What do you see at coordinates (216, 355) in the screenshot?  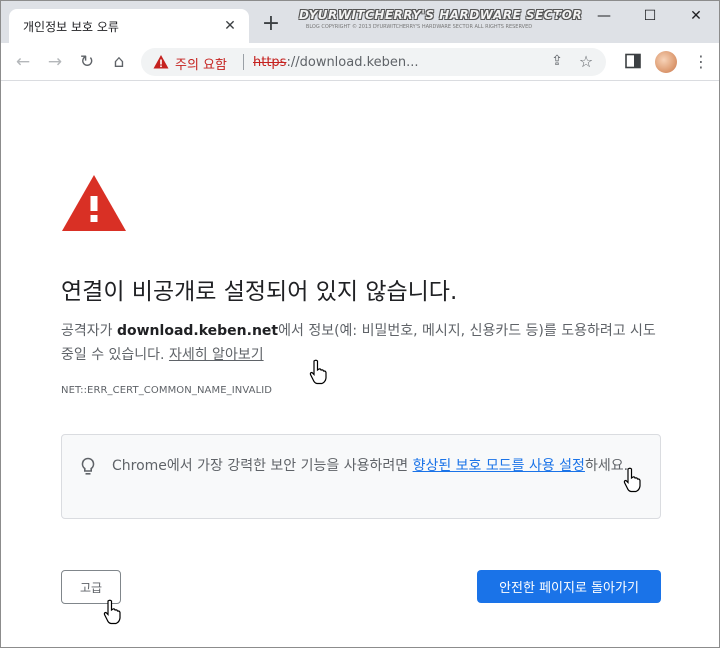 I see `learn-more-link: 자세히 알아보기` at bounding box center [216, 355].